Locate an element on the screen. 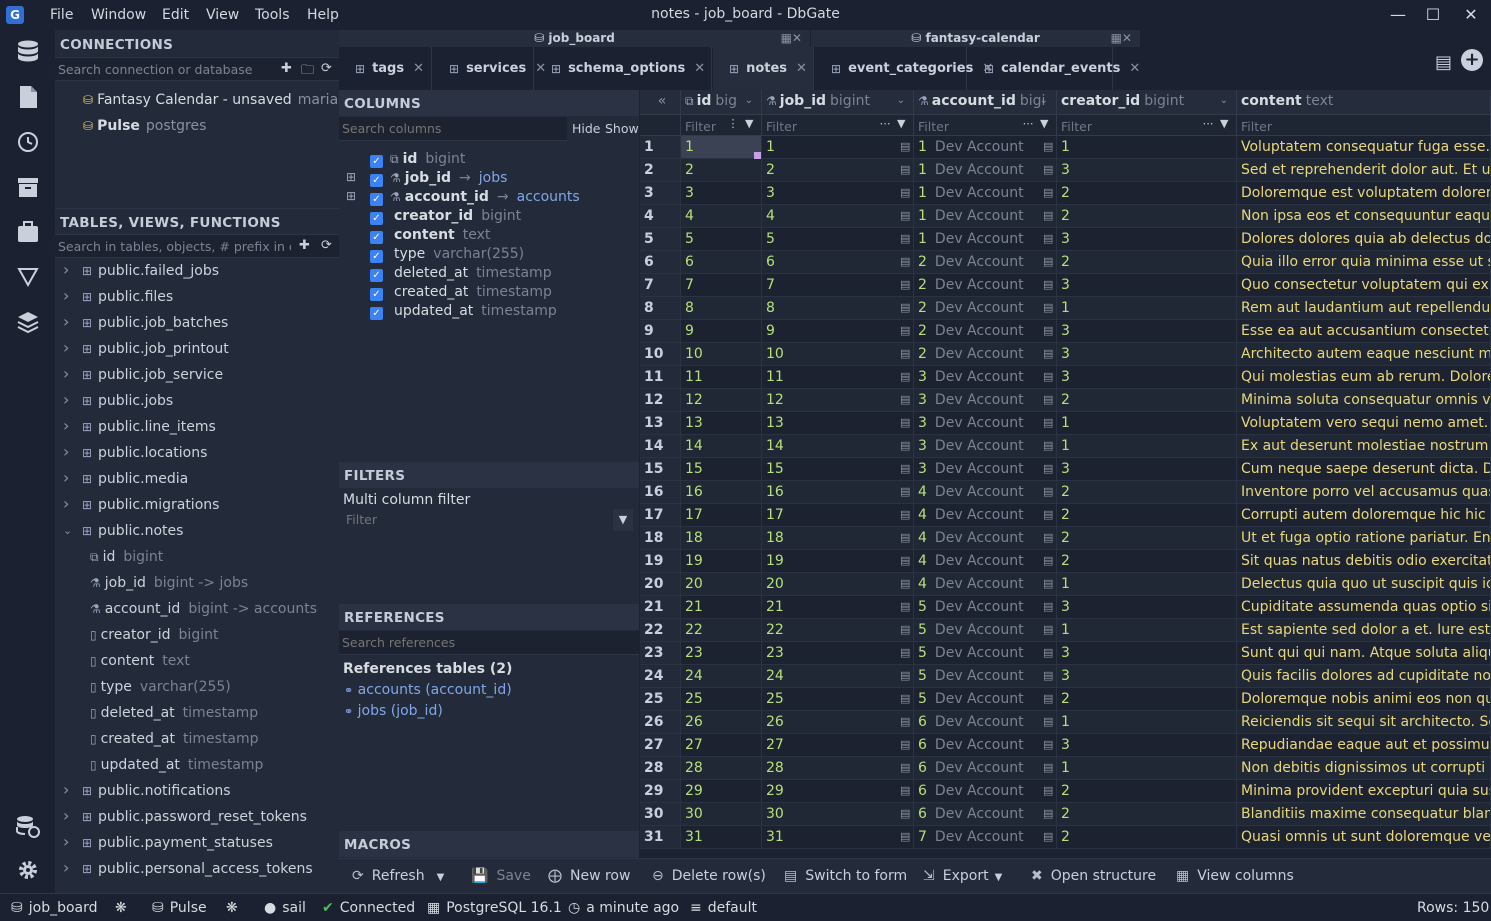 This screenshot has height=921, width=1491. cell-content: Dolores dolores quia ab delectus dolo is located at coordinates (1364, 239).